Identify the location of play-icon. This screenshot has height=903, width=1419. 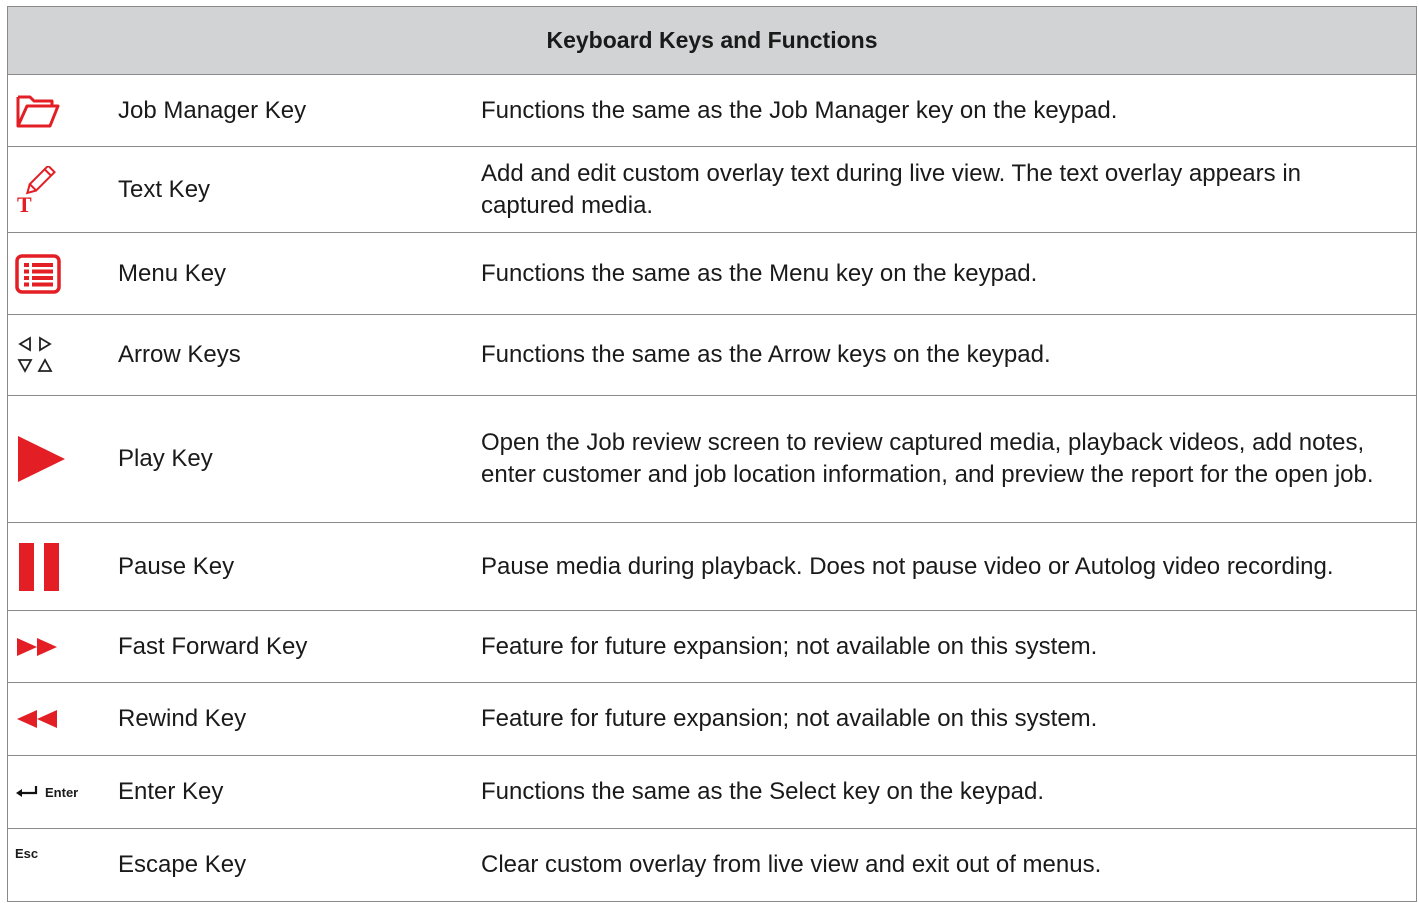
(41, 459).